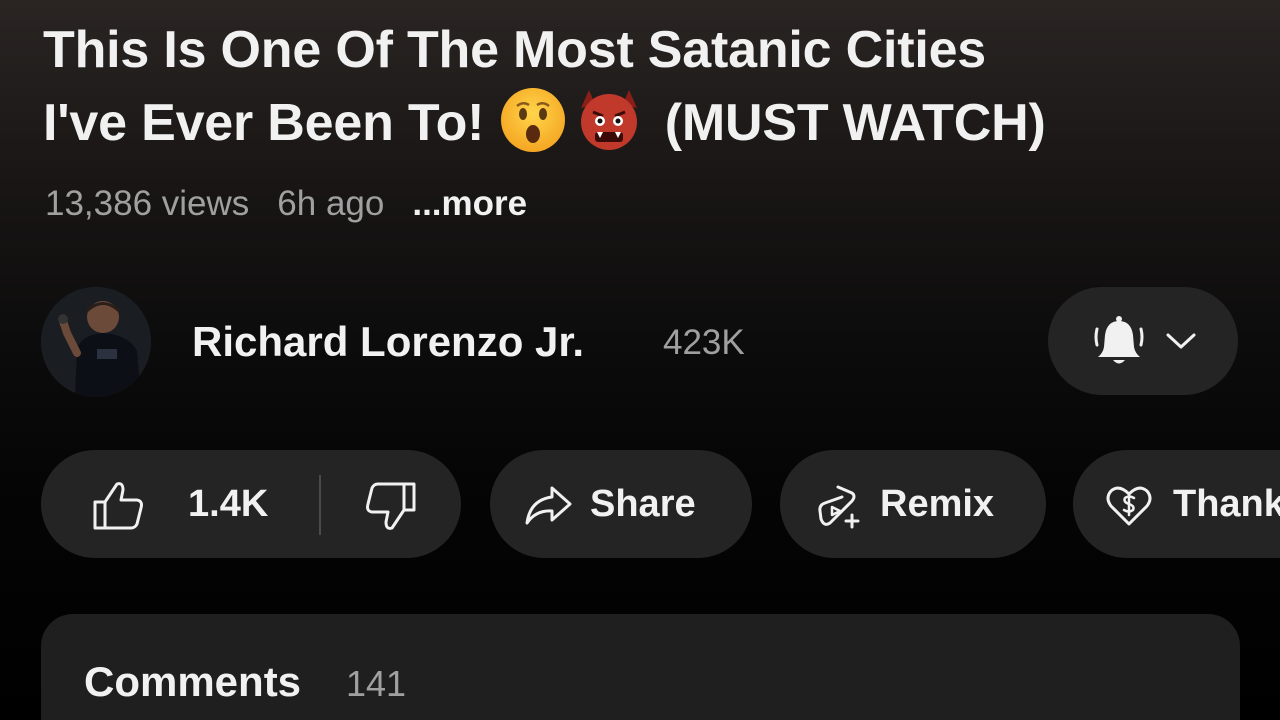 This screenshot has height=720, width=1280. I want to click on remix-icon, so click(839, 507).